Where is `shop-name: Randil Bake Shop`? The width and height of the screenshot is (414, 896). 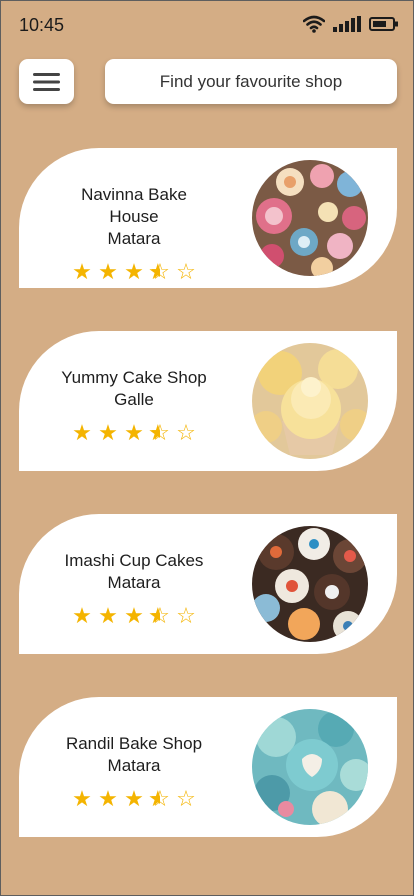
shop-name: Randil Bake Shop is located at coordinates (134, 743).